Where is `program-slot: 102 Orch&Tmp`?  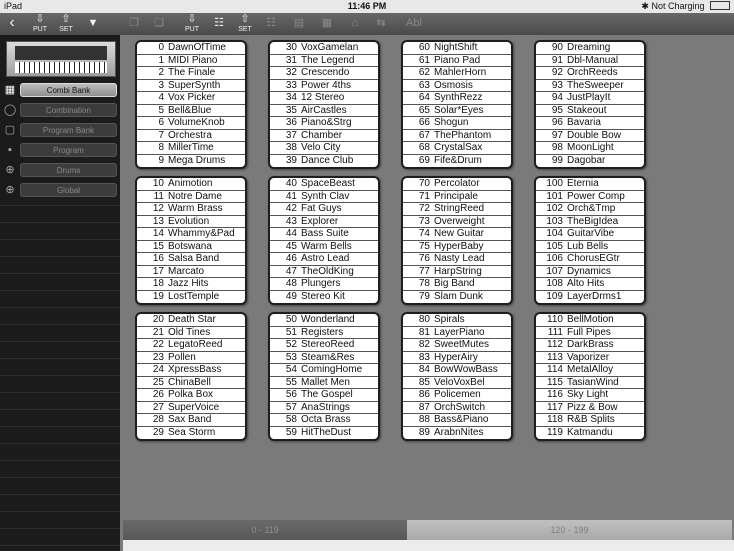
program-slot: 102 Orch&Tmp is located at coordinates (590, 209).